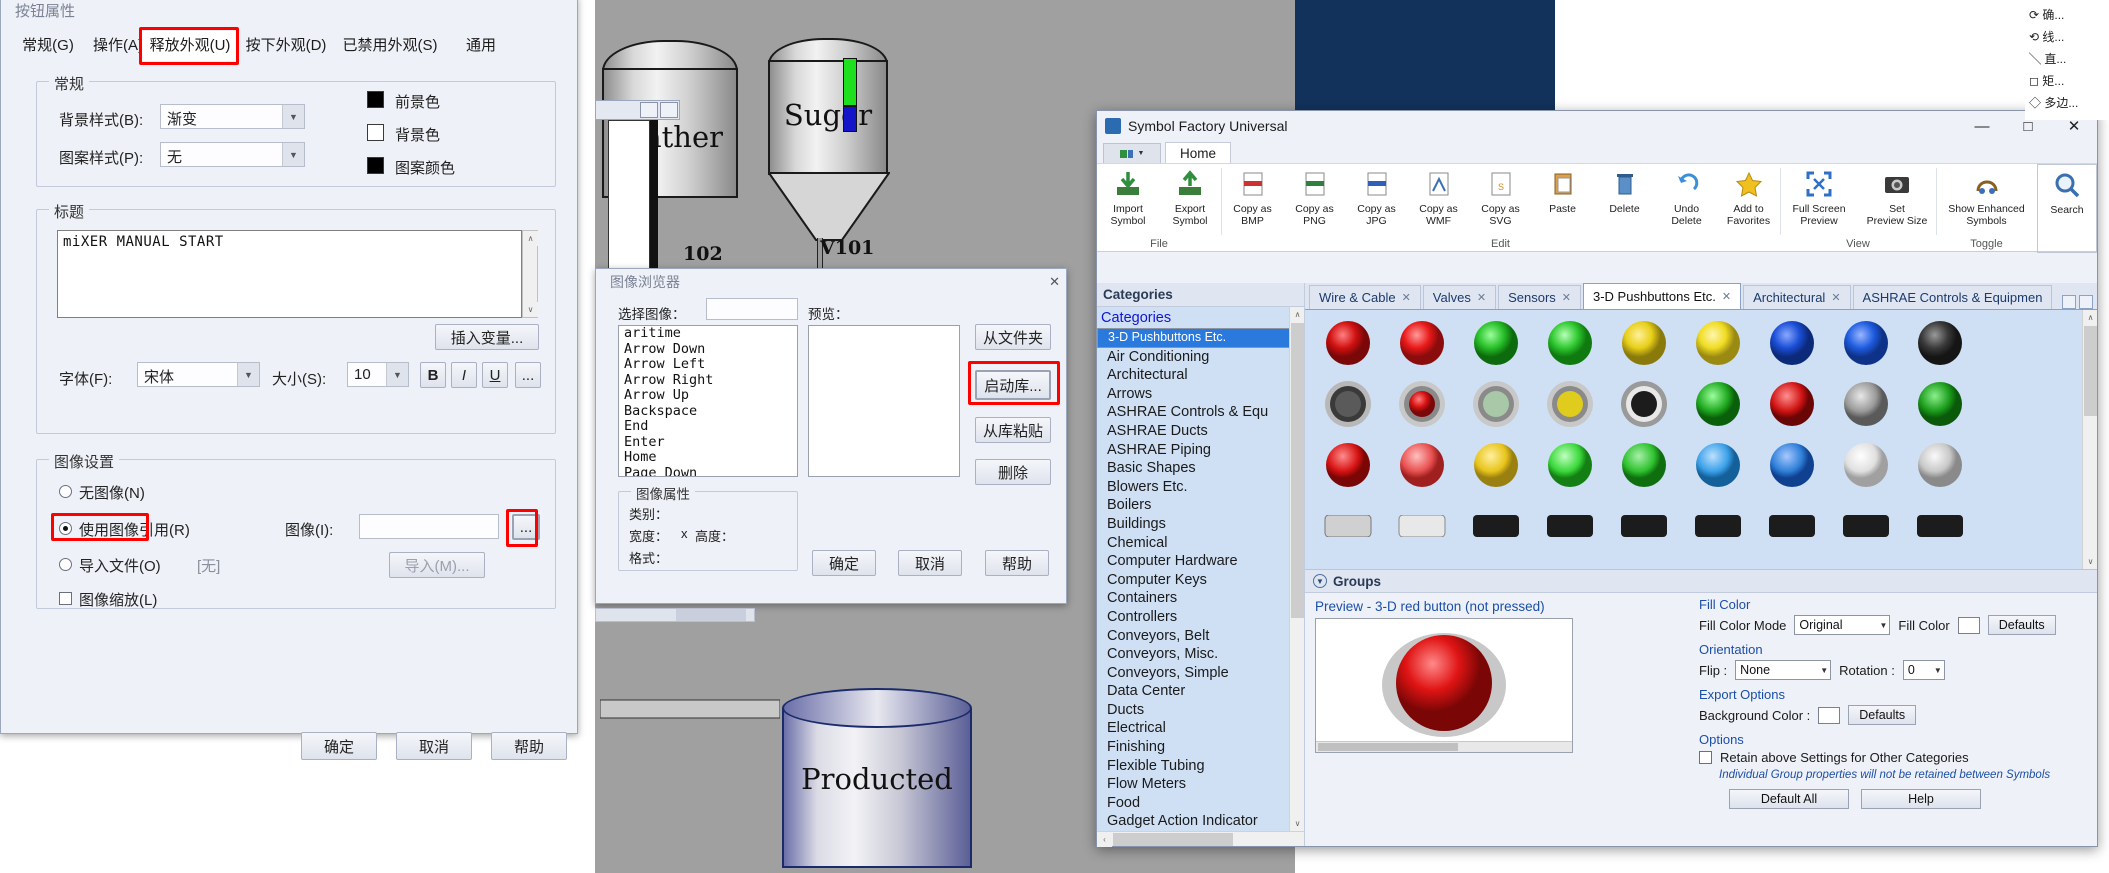 The image size is (2109, 873). What do you see at coordinates (529, 746) in the screenshot?
I see `help-button: 帮助` at bounding box center [529, 746].